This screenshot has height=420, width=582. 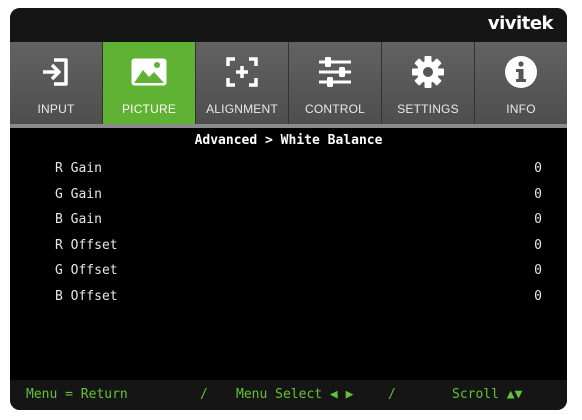 What do you see at coordinates (149, 109) in the screenshot?
I see `tab-picture-label: PICTURE` at bounding box center [149, 109].